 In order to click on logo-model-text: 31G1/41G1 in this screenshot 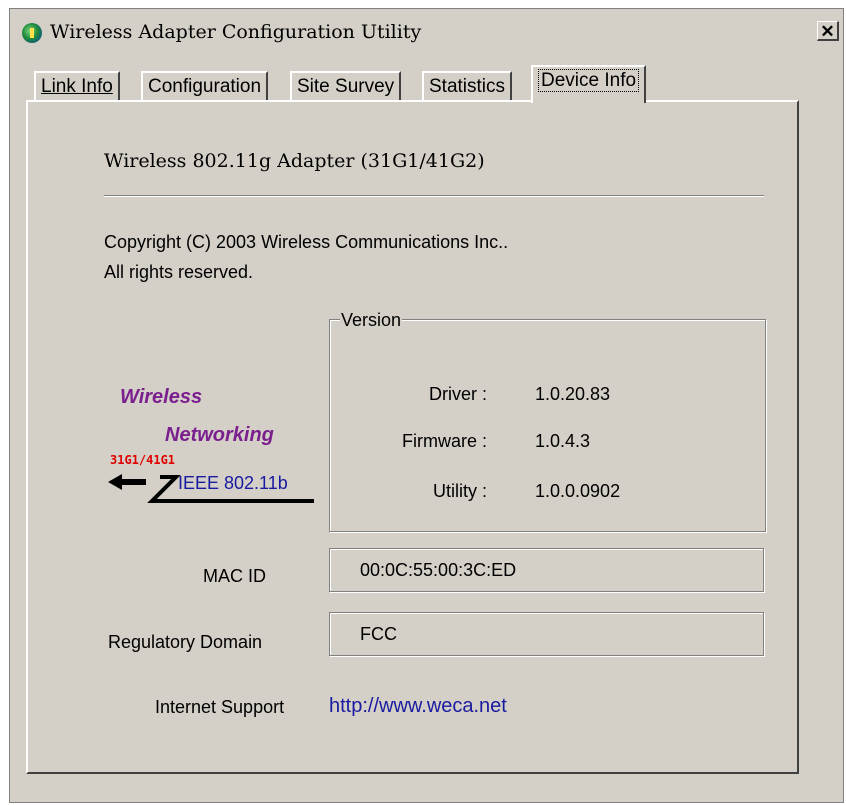, I will do `click(143, 460)`.